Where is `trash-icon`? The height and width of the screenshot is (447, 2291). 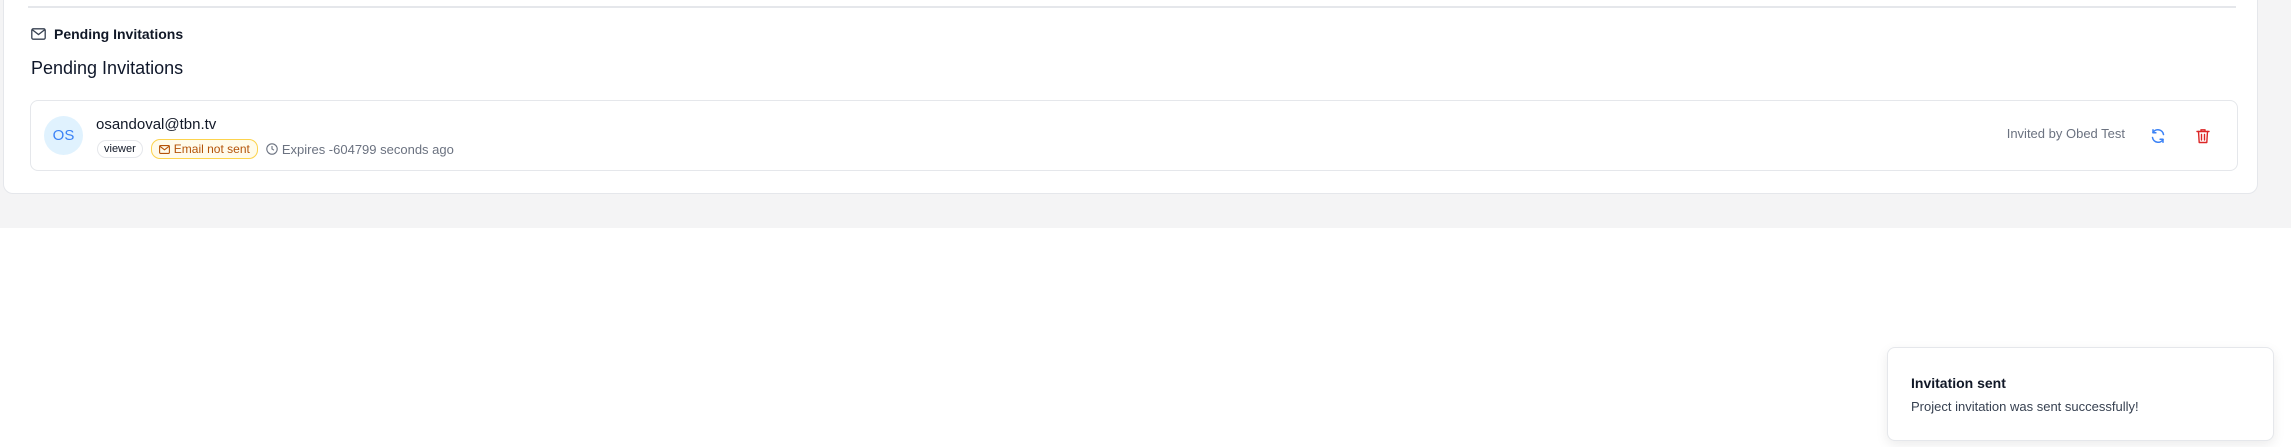 trash-icon is located at coordinates (2203, 136).